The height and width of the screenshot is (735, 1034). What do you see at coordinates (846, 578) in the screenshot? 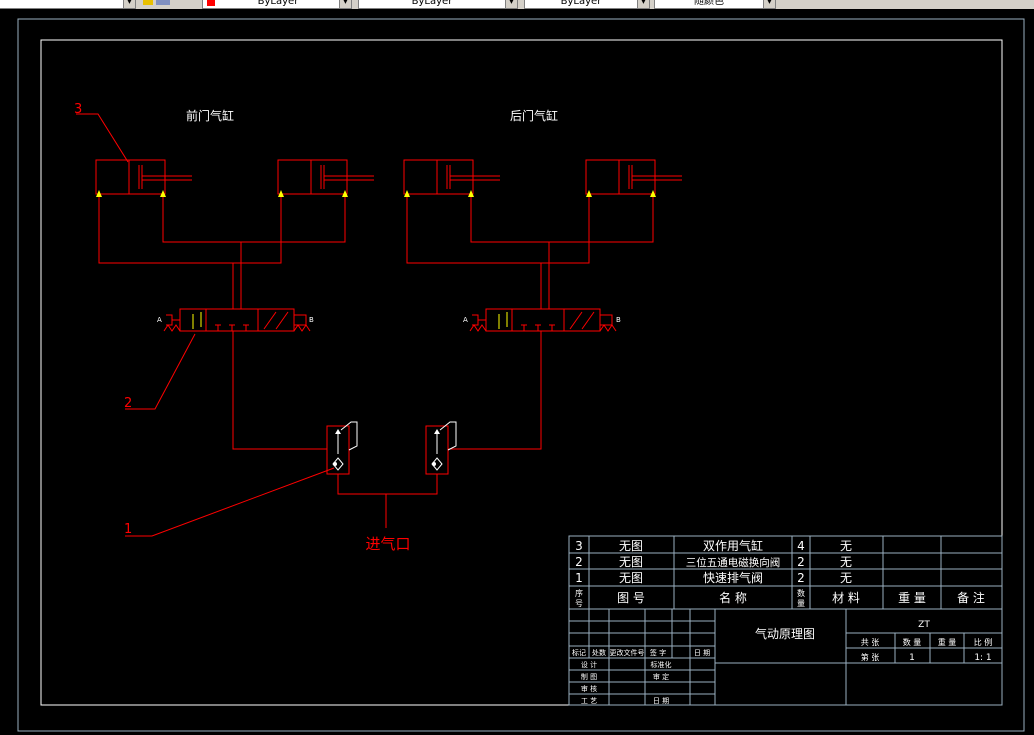
I see `part-1-material: 无` at bounding box center [846, 578].